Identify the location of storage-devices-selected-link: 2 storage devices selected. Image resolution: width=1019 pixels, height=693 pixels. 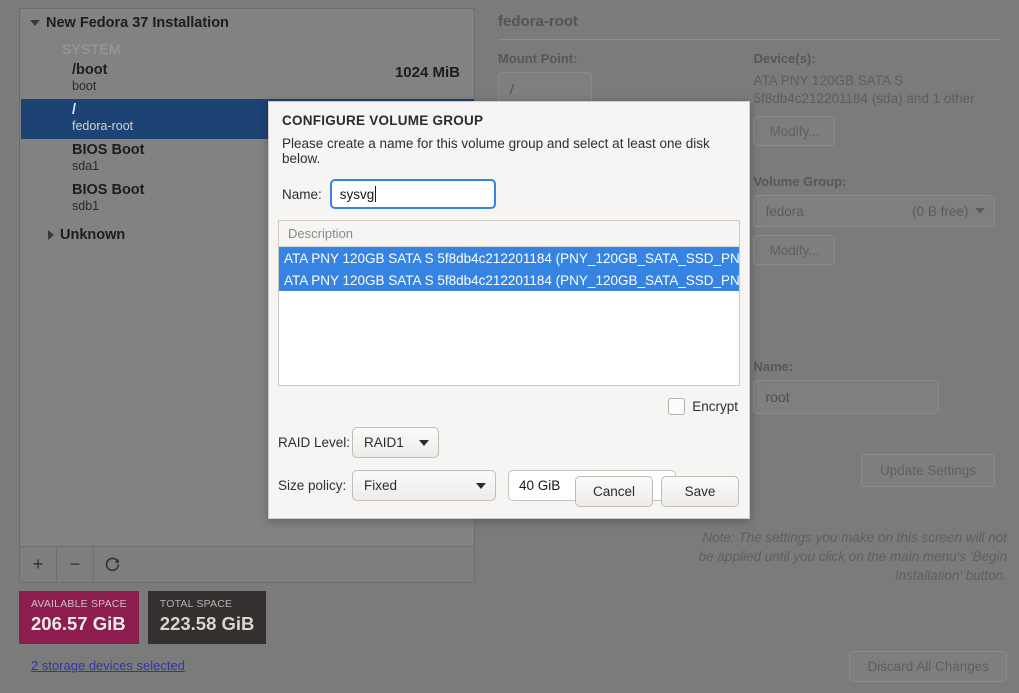
(108, 665).